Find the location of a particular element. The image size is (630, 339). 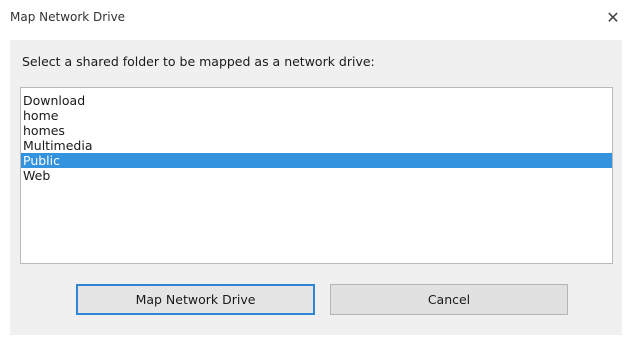

map-network-drive-button: Map Network Drive is located at coordinates (195, 299).